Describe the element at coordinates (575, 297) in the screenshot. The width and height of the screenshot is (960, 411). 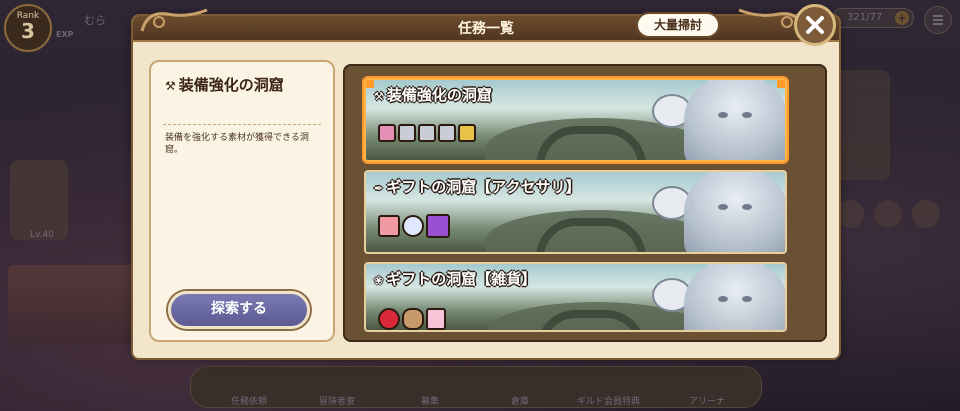
I see `dungeon-card-goods: ❀ ギフトの洞窟【雑貨】` at that location.